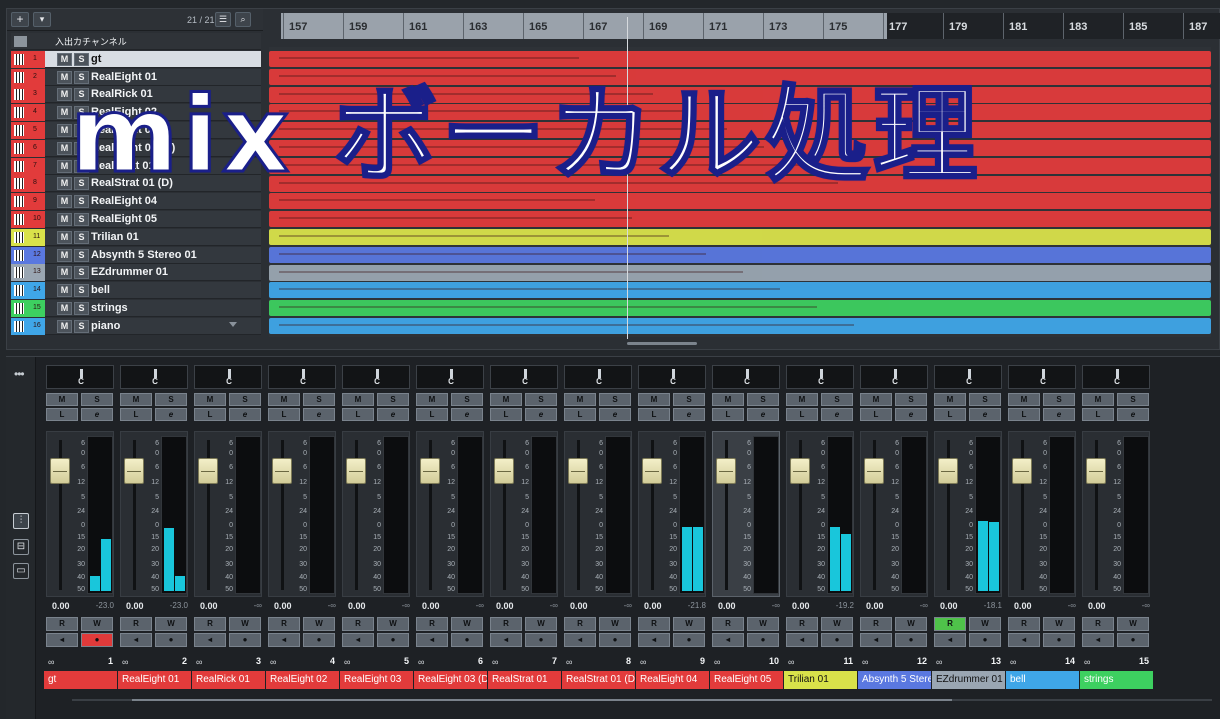  What do you see at coordinates (894, 680) in the screenshot?
I see `channel-name: Absynth 5 Stereo 01` at bounding box center [894, 680].